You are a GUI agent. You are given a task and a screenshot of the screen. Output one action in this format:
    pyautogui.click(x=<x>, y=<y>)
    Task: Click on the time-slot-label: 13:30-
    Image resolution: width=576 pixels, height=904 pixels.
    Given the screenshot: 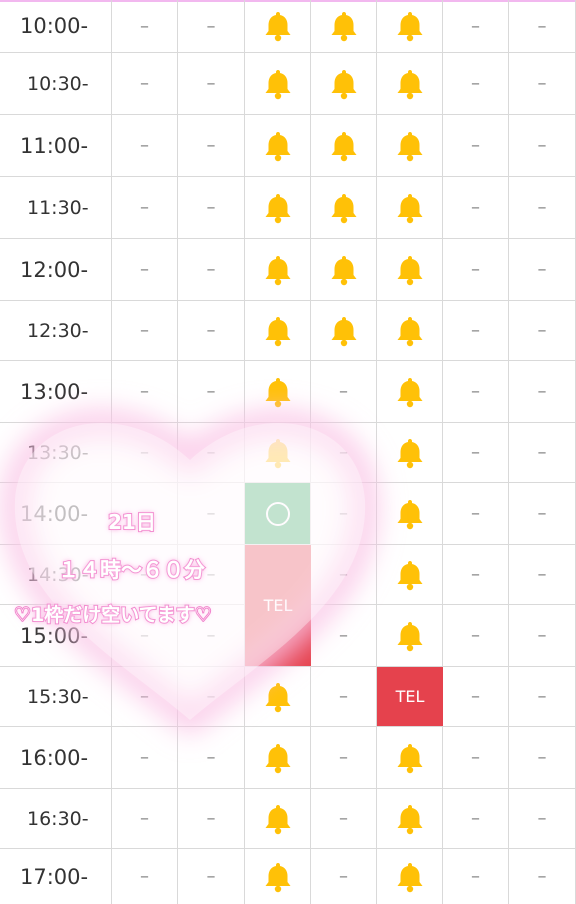 What is the action you would take?
    pyautogui.click(x=56, y=452)
    